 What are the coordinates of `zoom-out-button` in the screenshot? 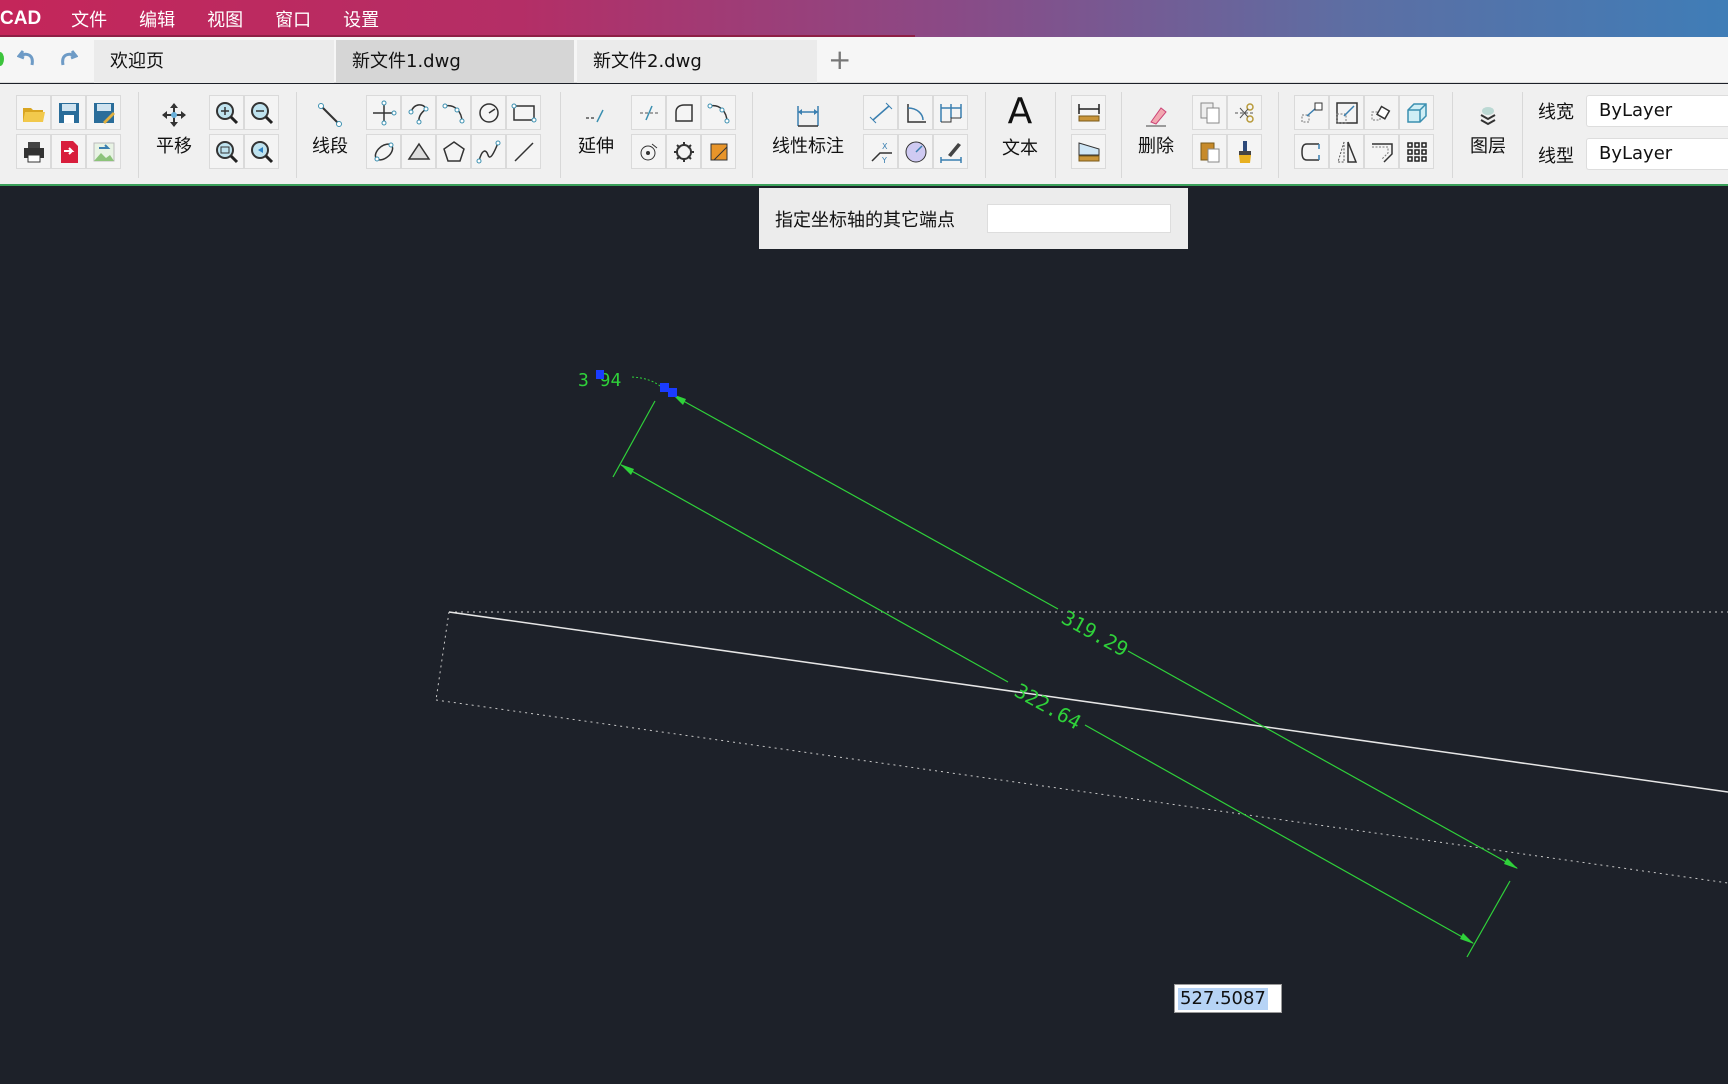 It's located at (261, 112).